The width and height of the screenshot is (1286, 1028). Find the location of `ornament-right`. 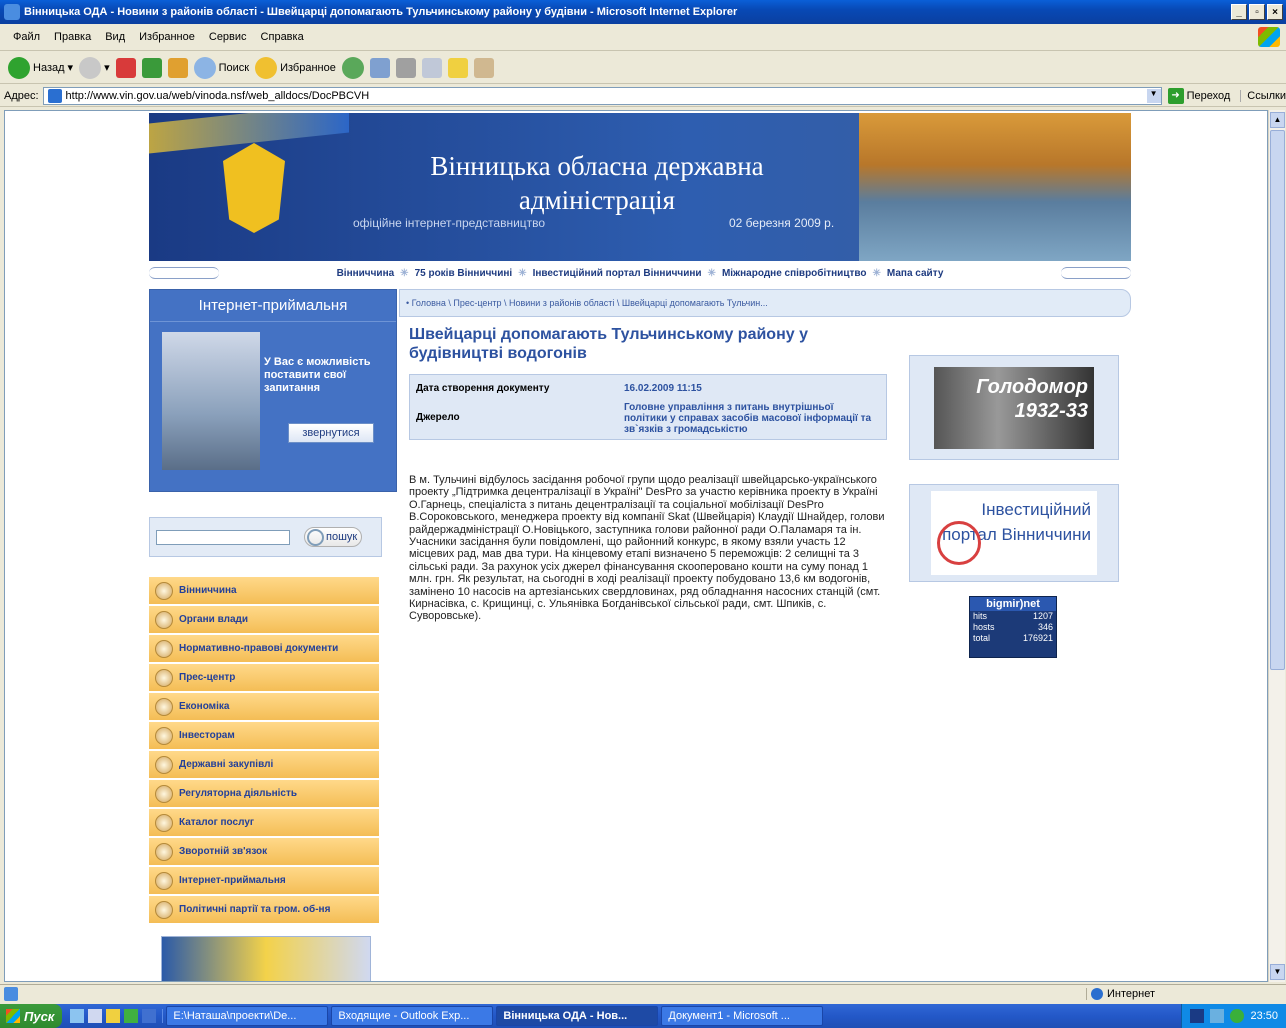

ornament-right is located at coordinates (1096, 273).